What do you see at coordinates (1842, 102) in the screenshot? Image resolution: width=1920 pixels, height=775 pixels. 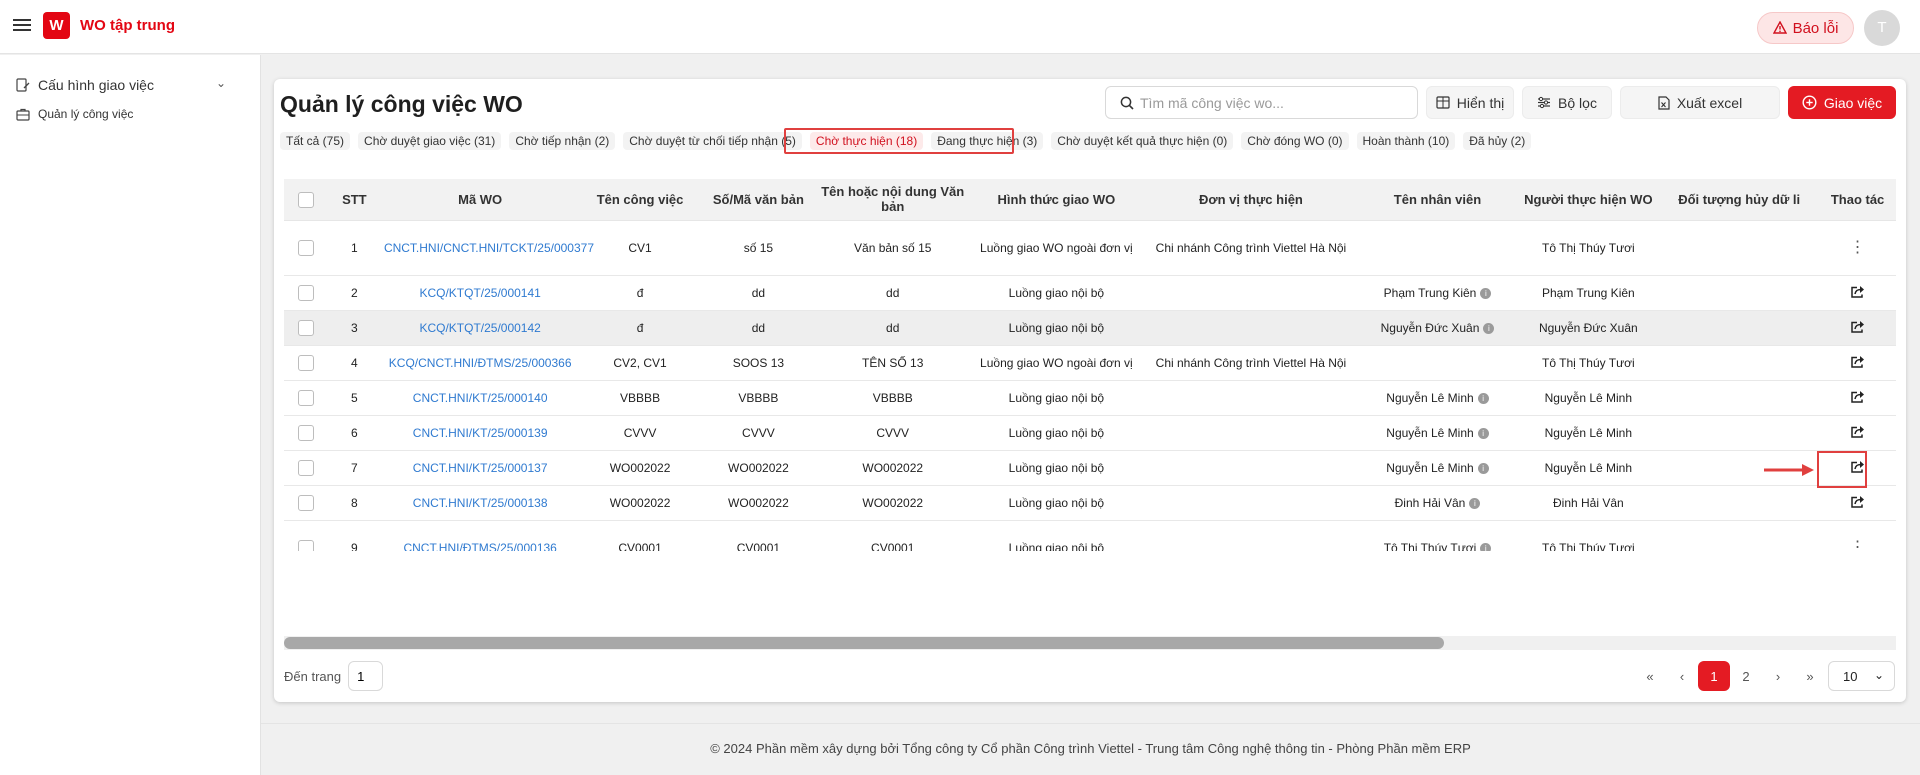 I see `assign-work-button: Giao việc` at bounding box center [1842, 102].